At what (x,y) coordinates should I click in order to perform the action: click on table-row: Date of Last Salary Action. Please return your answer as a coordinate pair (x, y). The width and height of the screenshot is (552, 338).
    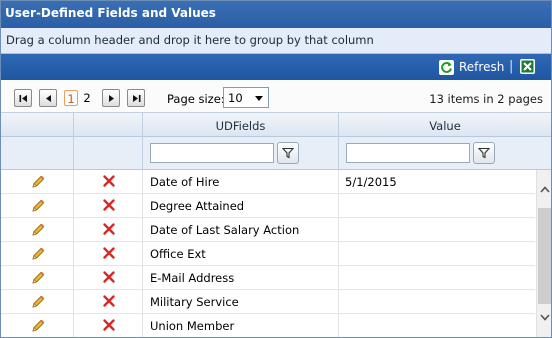
    Looking at the image, I should click on (268, 230).